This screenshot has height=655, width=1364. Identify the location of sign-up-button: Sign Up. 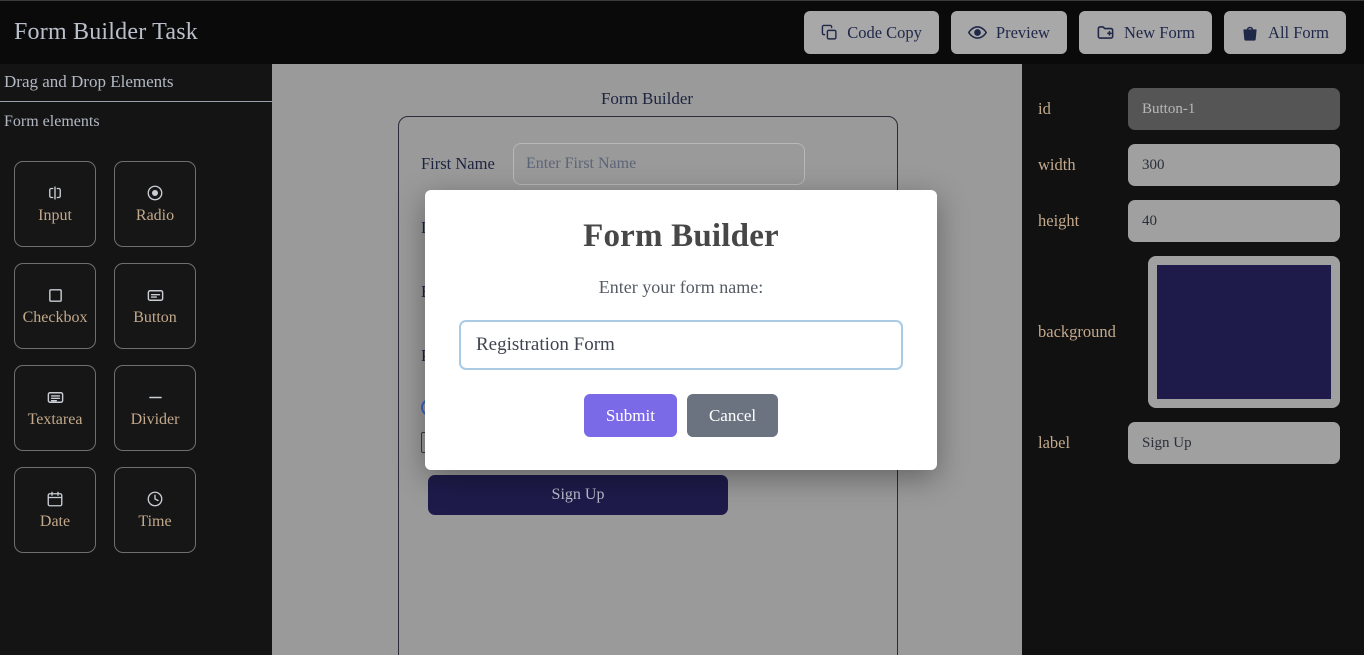
(578, 495).